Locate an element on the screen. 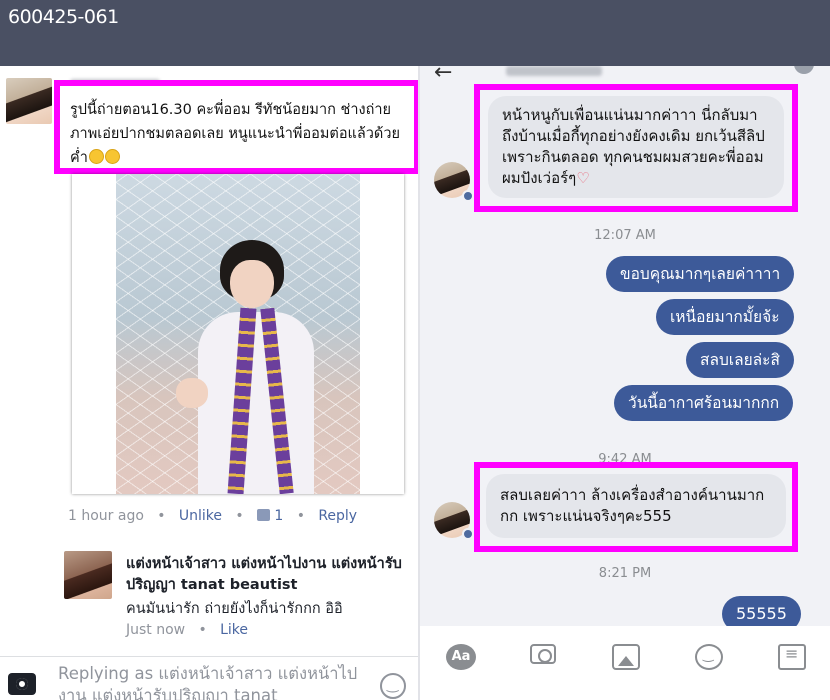 The image size is (830, 700). gallery-icon is located at coordinates (626, 657).